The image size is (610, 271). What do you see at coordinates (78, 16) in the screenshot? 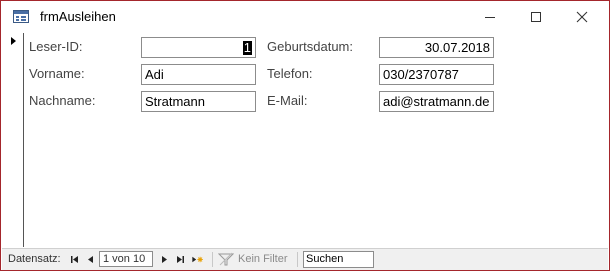
I see `window-title: frmAusleihen` at bounding box center [78, 16].